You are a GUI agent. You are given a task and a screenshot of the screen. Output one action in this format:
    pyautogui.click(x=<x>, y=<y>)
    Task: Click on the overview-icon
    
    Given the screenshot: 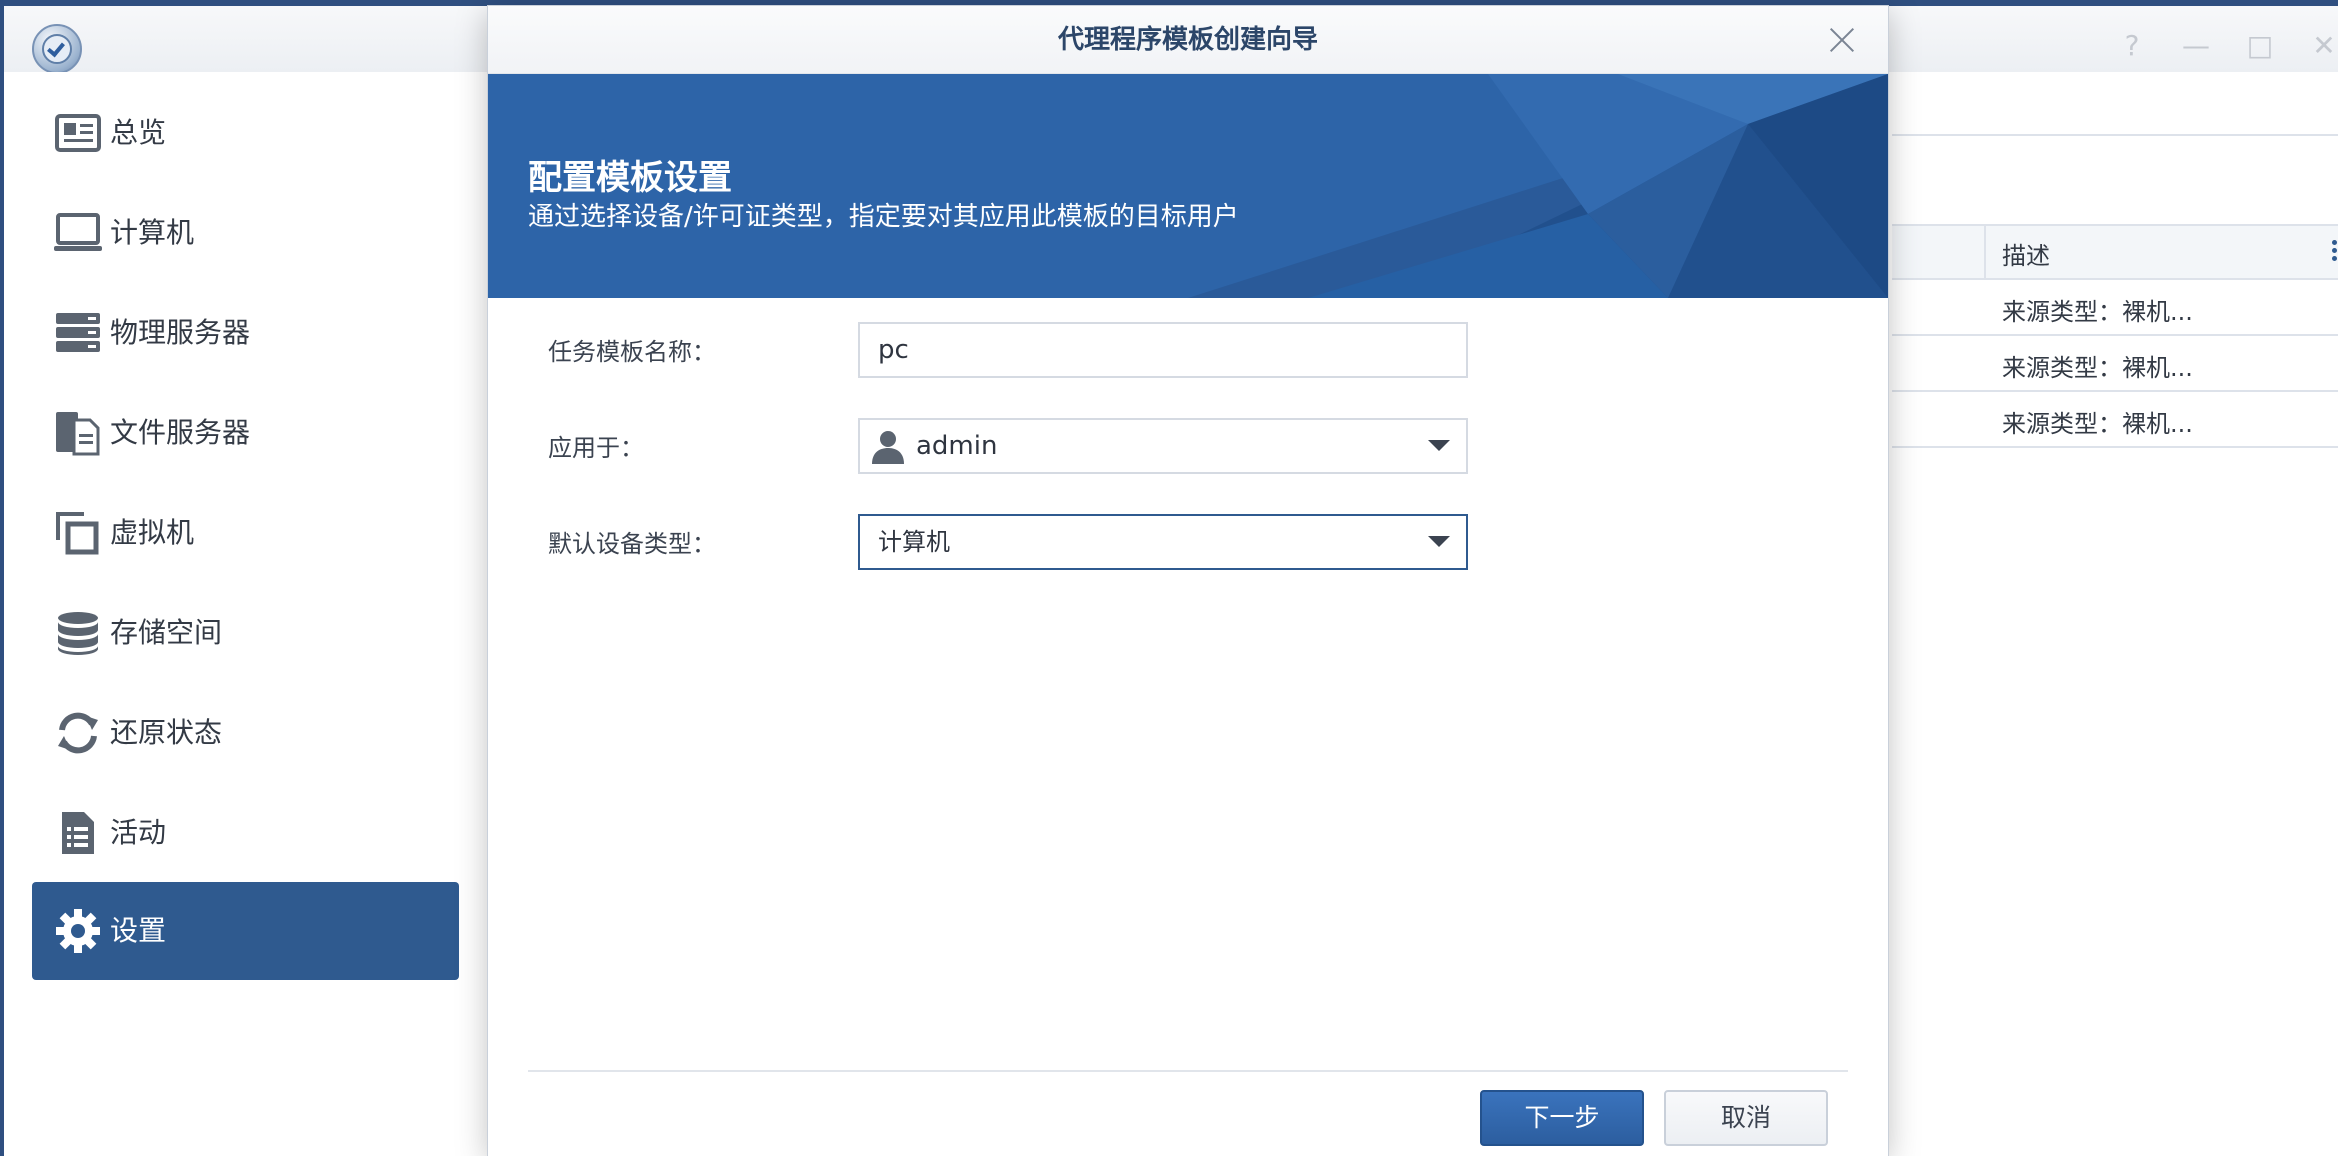 What is the action you would take?
    pyautogui.click(x=78, y=133)
    